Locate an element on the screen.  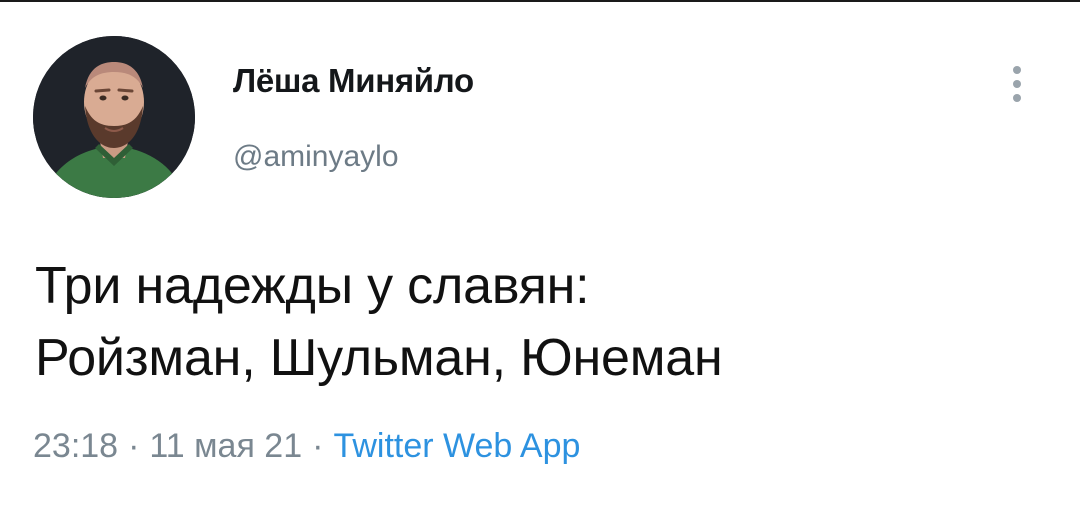
more-vertical-icon is located at coordinates (1017, 84).